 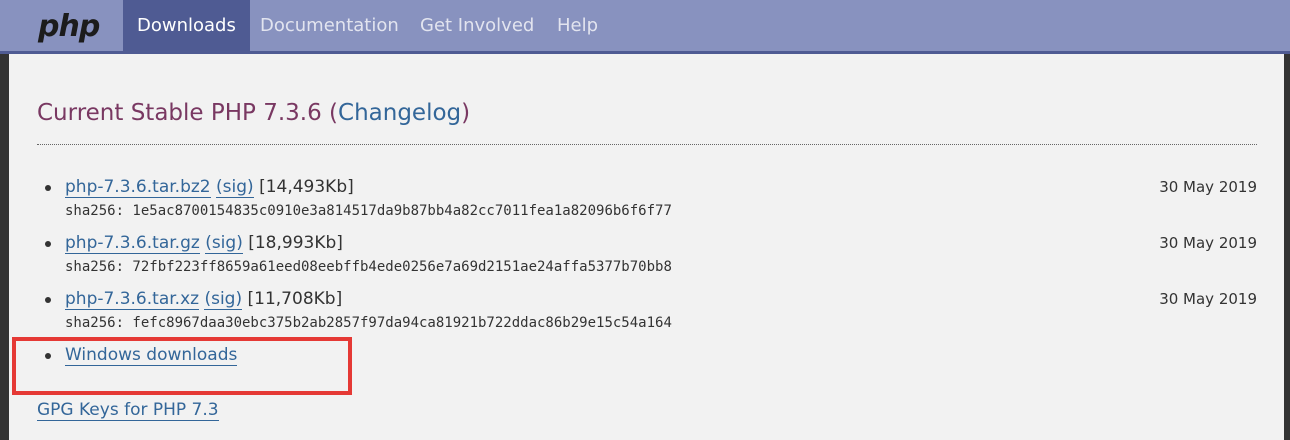 I want to click on file-line: php-7.3.6.tar.bz2 (sig) [14,493Kb], so click(x=209, y=187).